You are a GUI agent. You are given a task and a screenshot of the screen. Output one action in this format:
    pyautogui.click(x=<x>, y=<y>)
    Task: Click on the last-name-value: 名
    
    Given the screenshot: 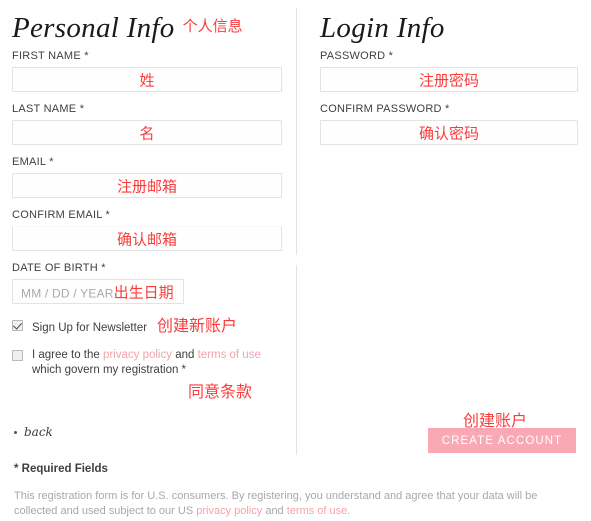 What is the action you would take?
    pyautogui.click(x=147, y=133)
    